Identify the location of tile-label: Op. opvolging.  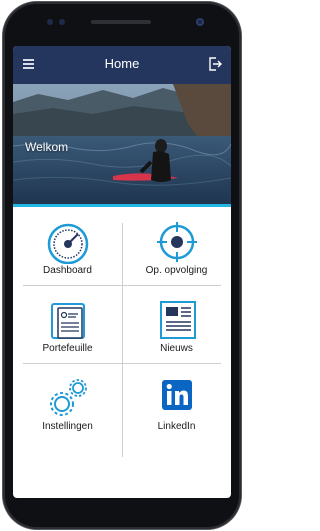
(176, 270).